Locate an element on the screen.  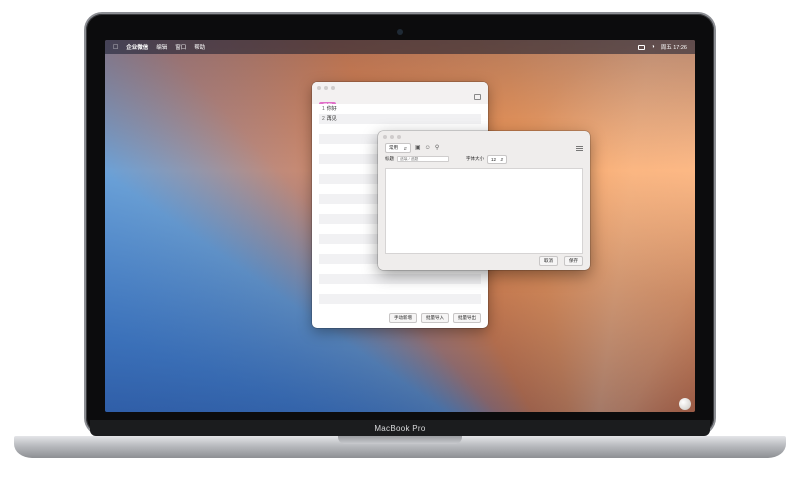
attachment-icon: ⚲ is located at coordinates (437, 148).